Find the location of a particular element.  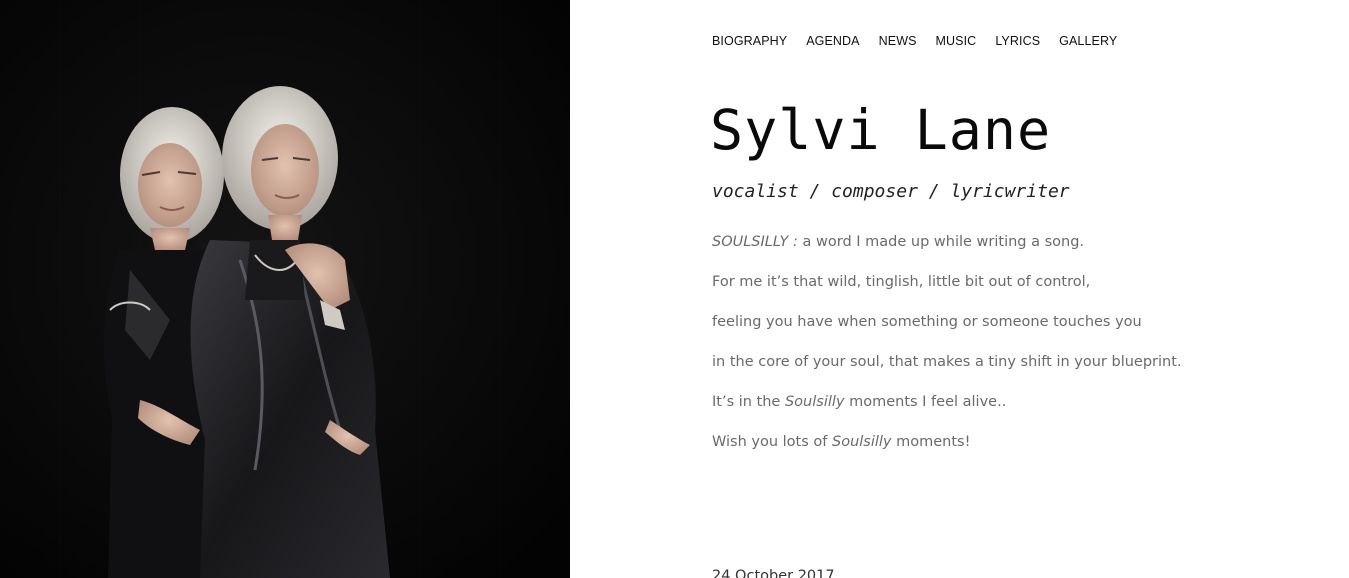

nav-item-music: MUSIC is located at coordinates (956, 41).